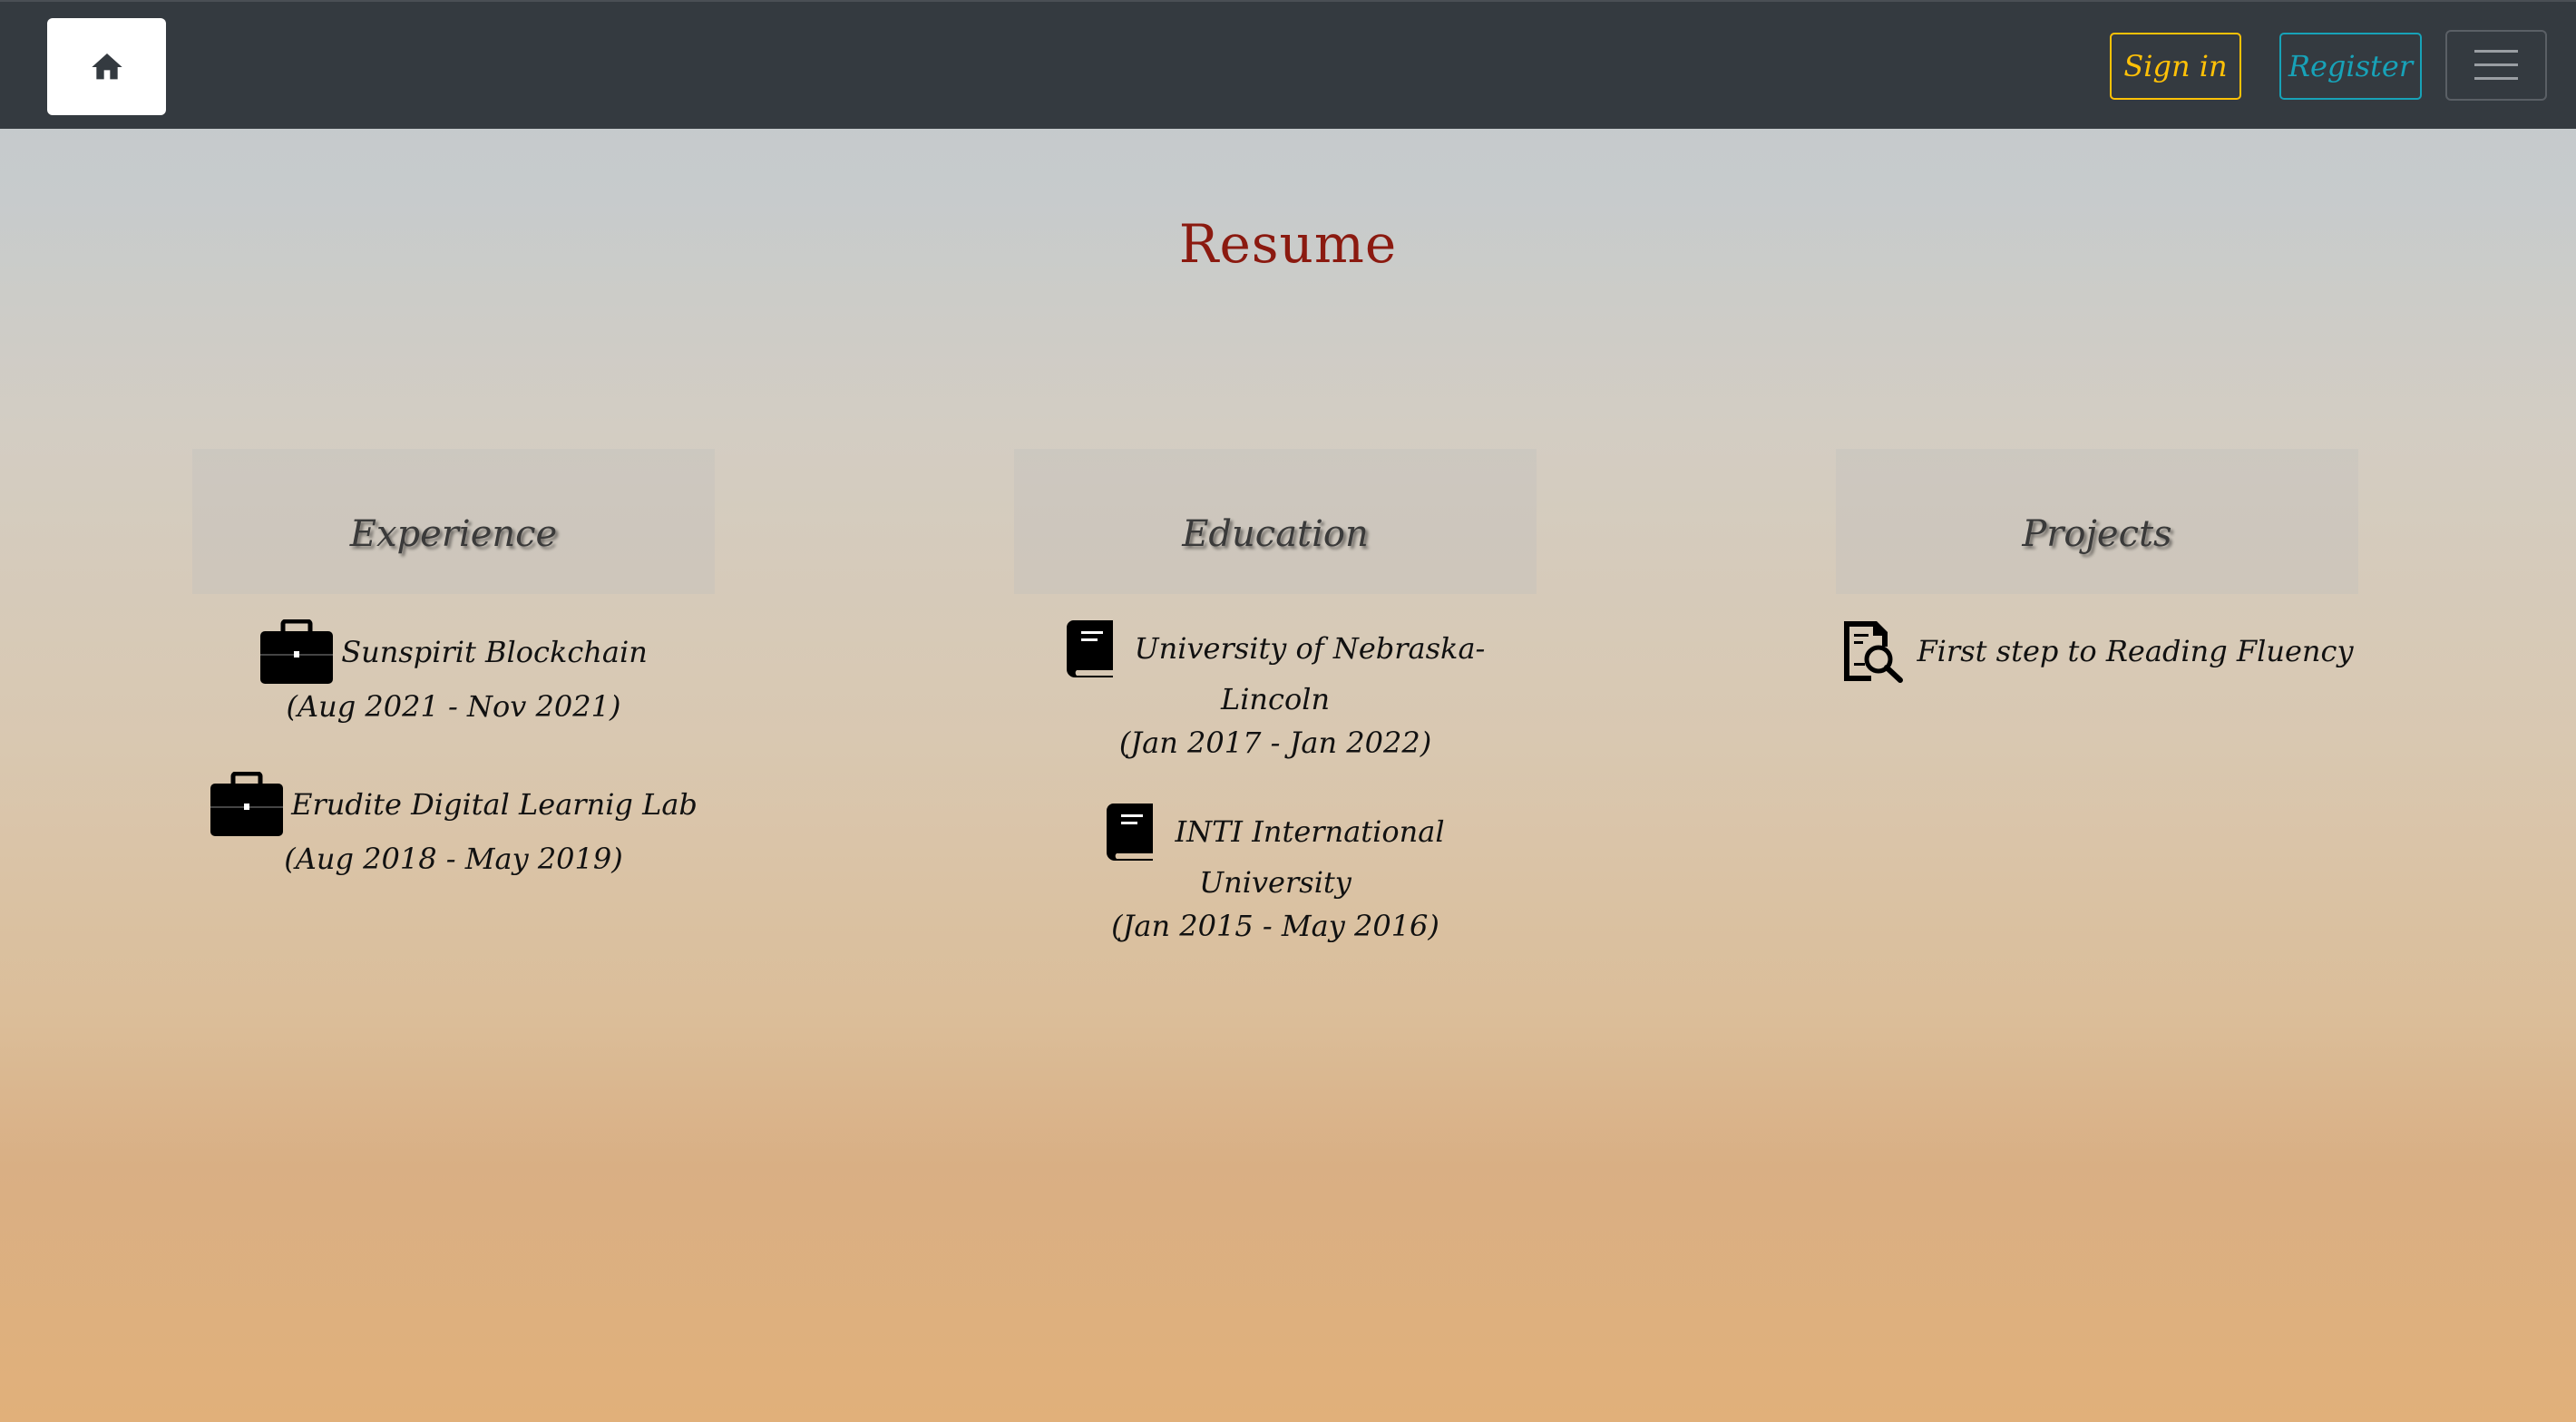  I want to click on education-school-continued: Lincoln, so click(1275, 699).